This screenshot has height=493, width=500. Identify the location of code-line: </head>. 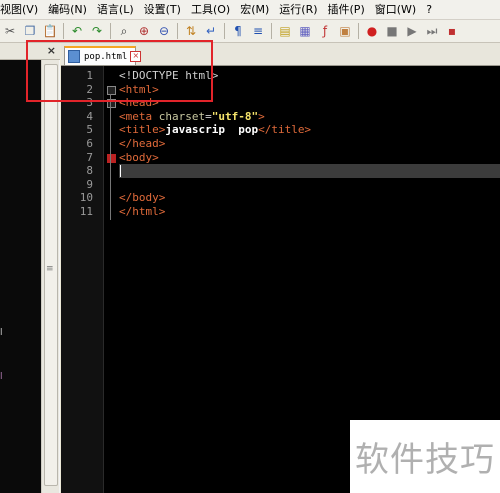
(142, 144).